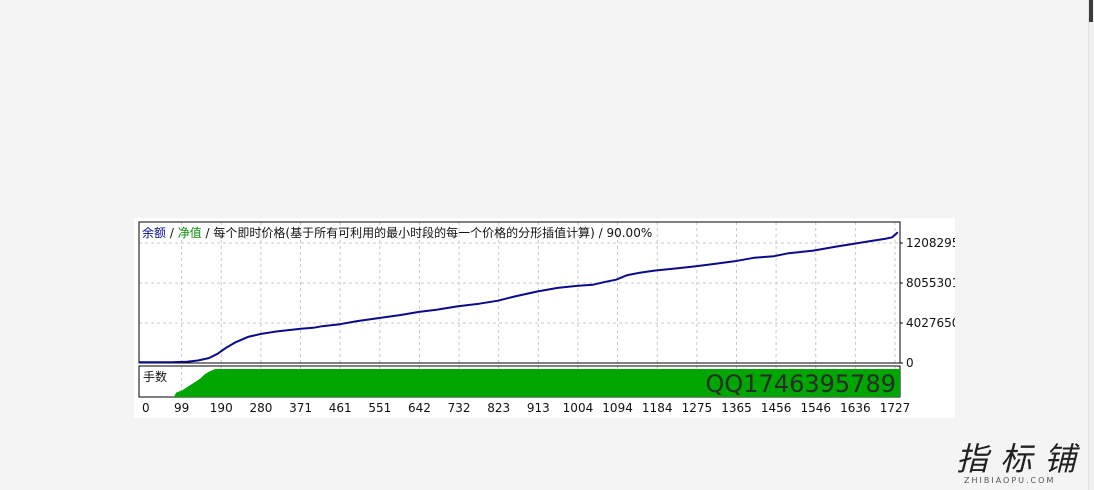 The image size is (1094, 490). What do you see at coordinates (657, 408) in the screenshot?
I see `x-tick-label: 1184` at bounding box center [657, 408].